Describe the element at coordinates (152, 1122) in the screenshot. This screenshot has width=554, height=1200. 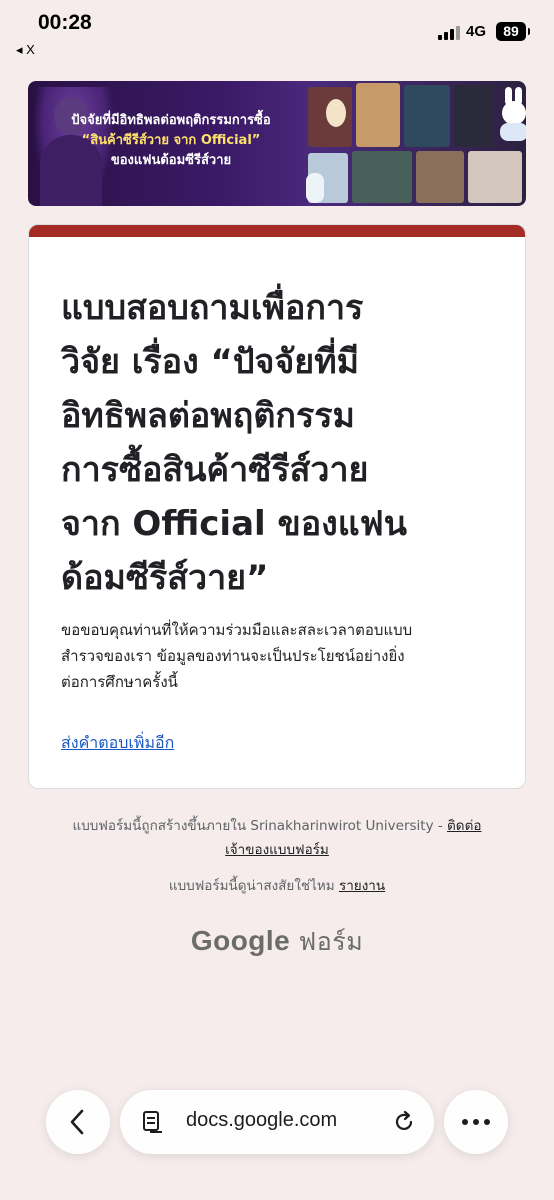
I see `page-icon` at that location.